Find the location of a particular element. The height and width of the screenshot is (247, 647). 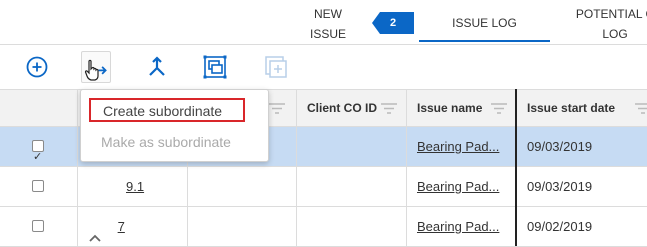

group-frame-icon is located at coordinates (215, 67).